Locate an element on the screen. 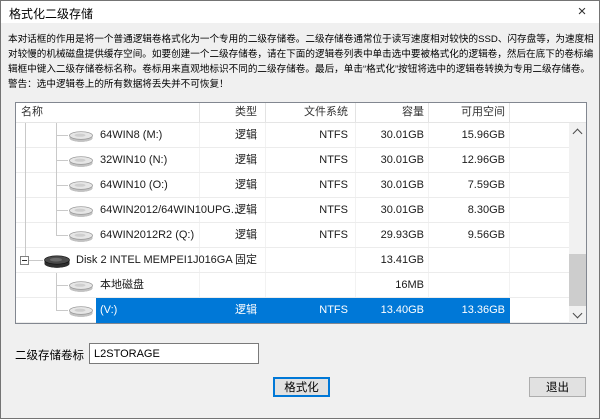  tree-collapse-icon is located at coordinates (24, 260).